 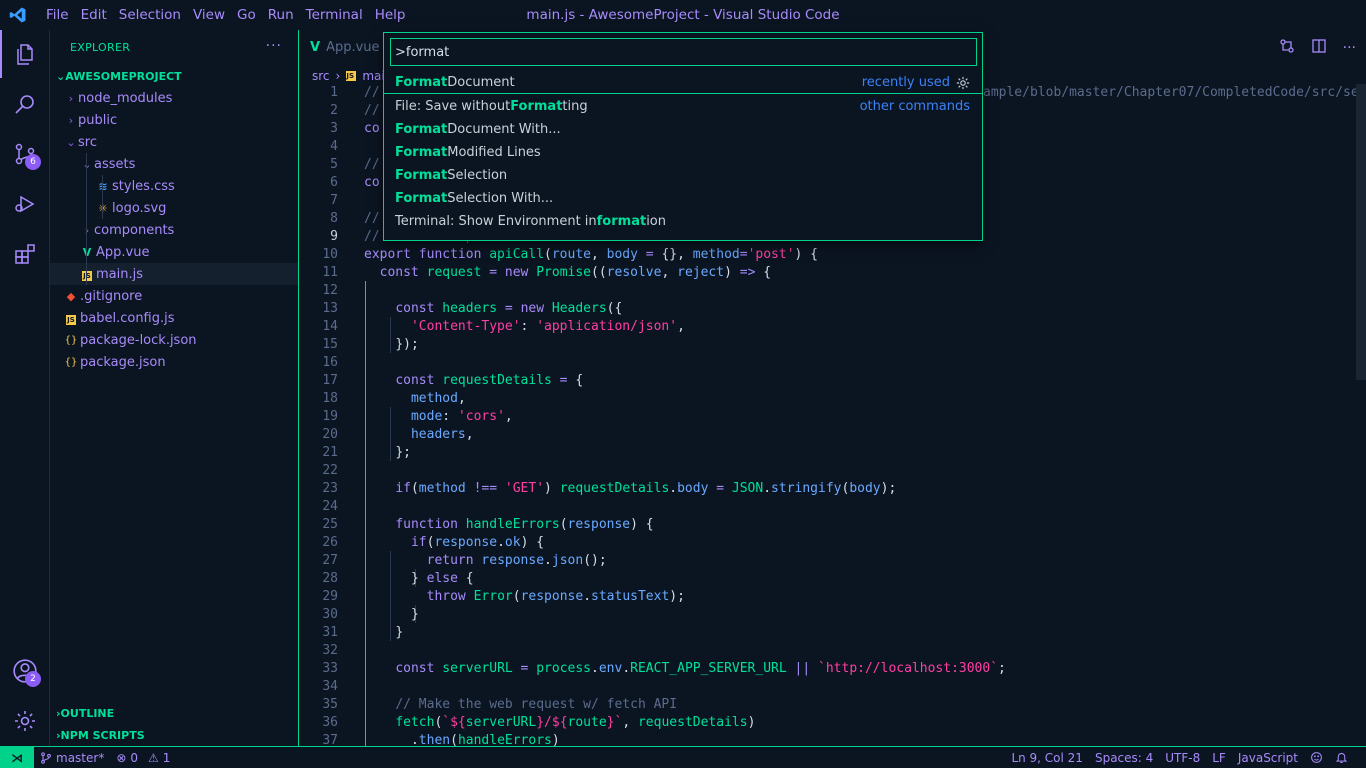 What do you see at coordinates (25, 388) in the screenshot?
I see `activity-bar: 6 2` at bounding box center [25, 388].